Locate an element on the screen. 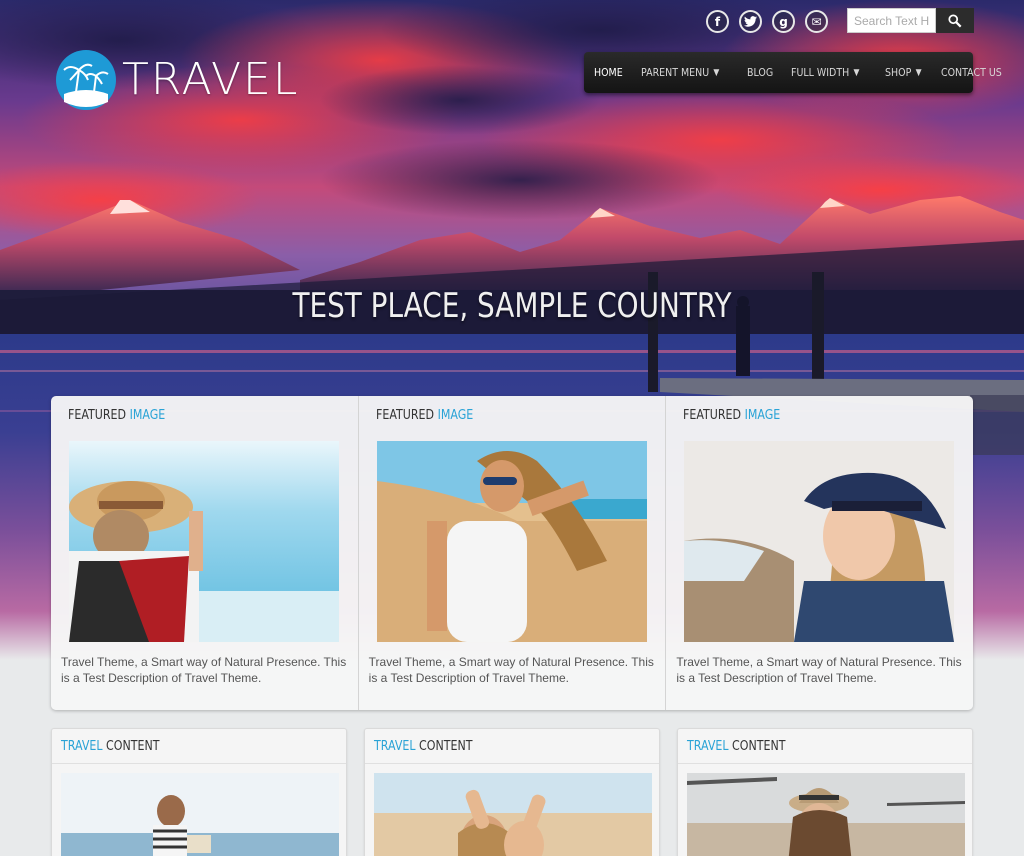 This screenshot has width=1024, height=856. social-links: f g ✉ is located at coordinates (767, 21).